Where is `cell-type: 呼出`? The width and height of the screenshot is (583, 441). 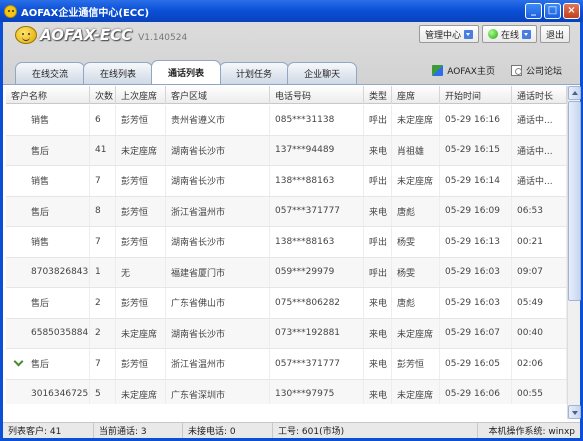 cell-type: 呼出 is located at coordinates (378, 181).